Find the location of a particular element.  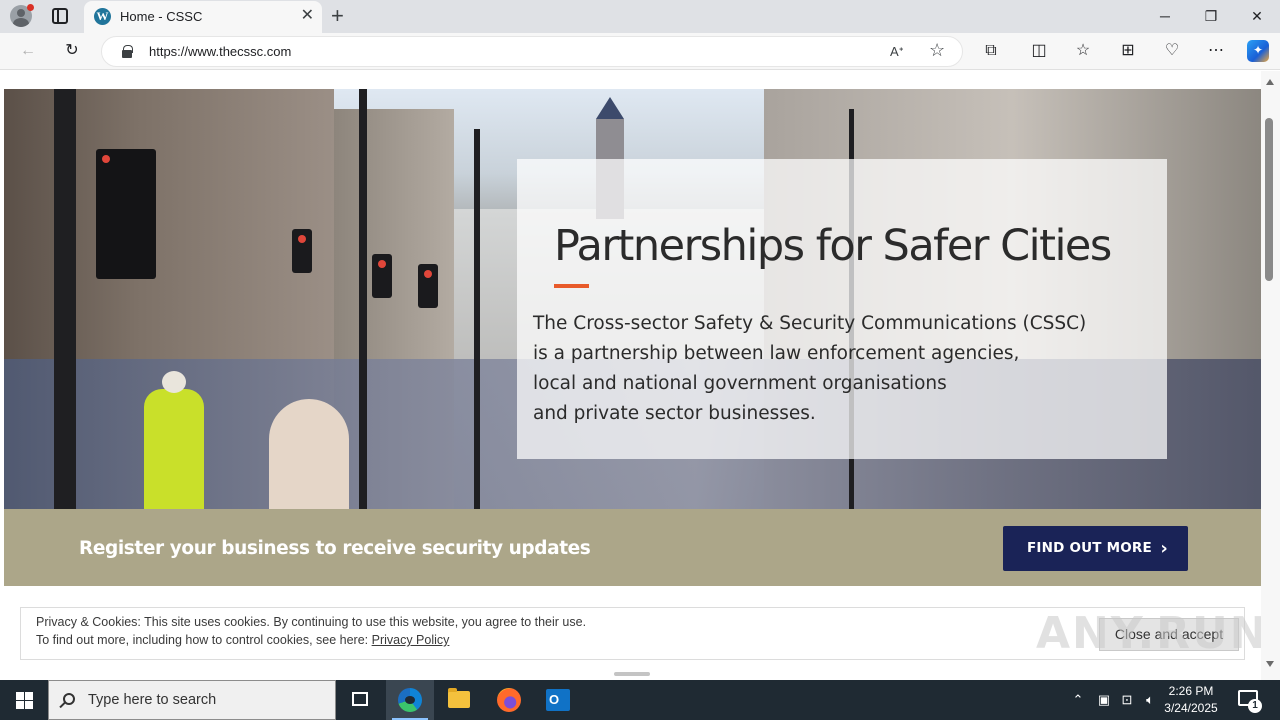

anyrun-watermark: ANY.RUN is located at coordinates (1152, 633).